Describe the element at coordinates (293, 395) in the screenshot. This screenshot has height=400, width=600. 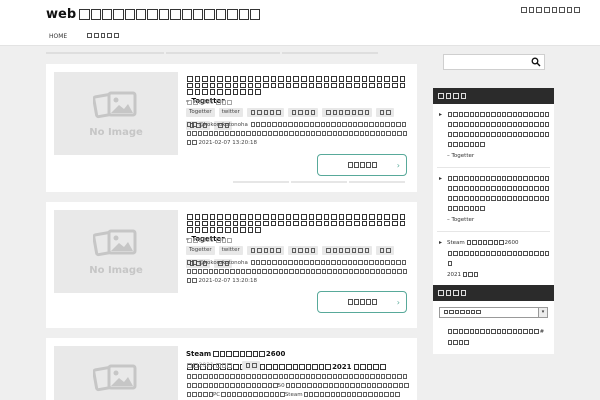
I see `excerpt-steam: Steam` at that location.